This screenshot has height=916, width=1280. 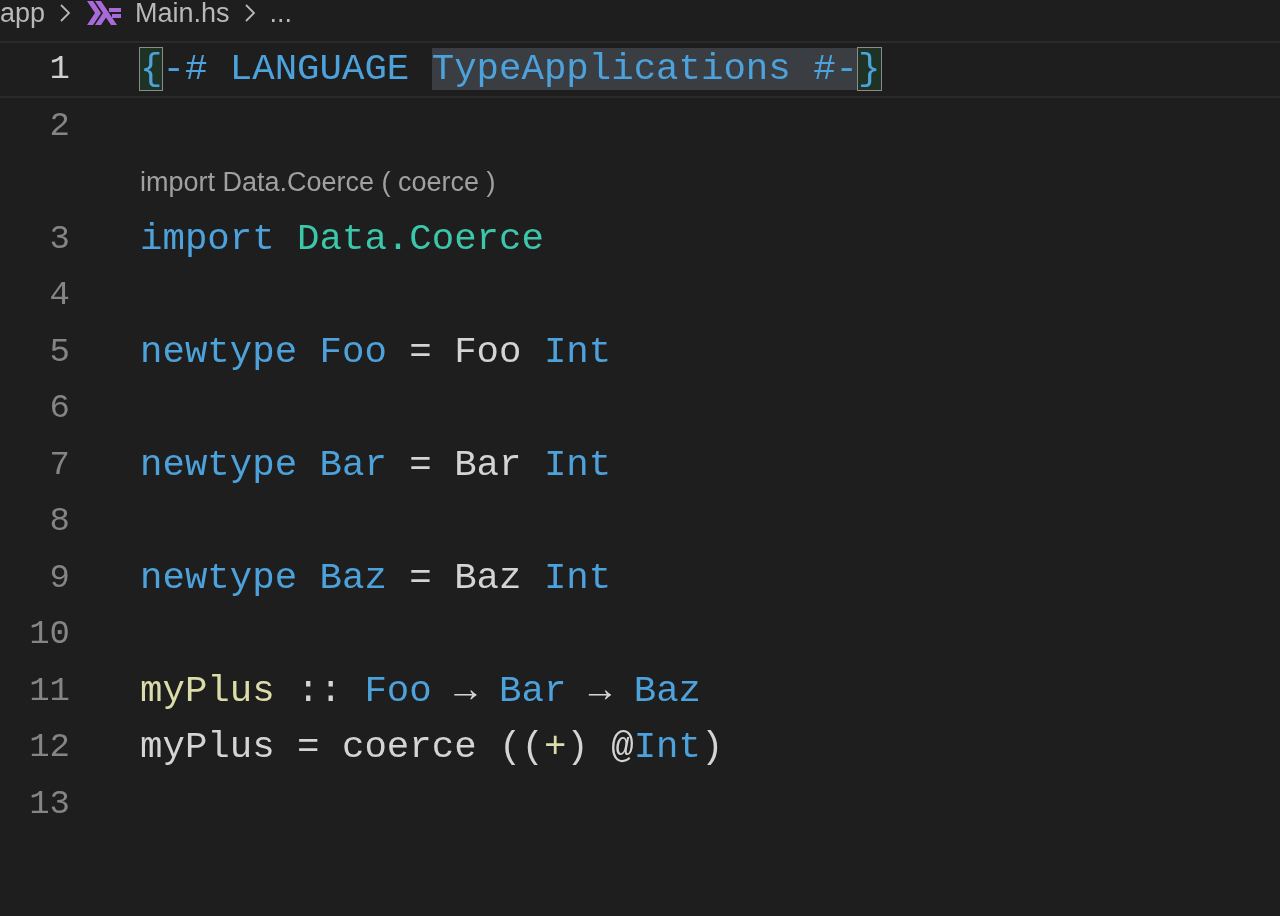 What do you see at coordinates (59, 351) in the screenshot?
I see `line-number: 5` at bounding box center [59, 351].